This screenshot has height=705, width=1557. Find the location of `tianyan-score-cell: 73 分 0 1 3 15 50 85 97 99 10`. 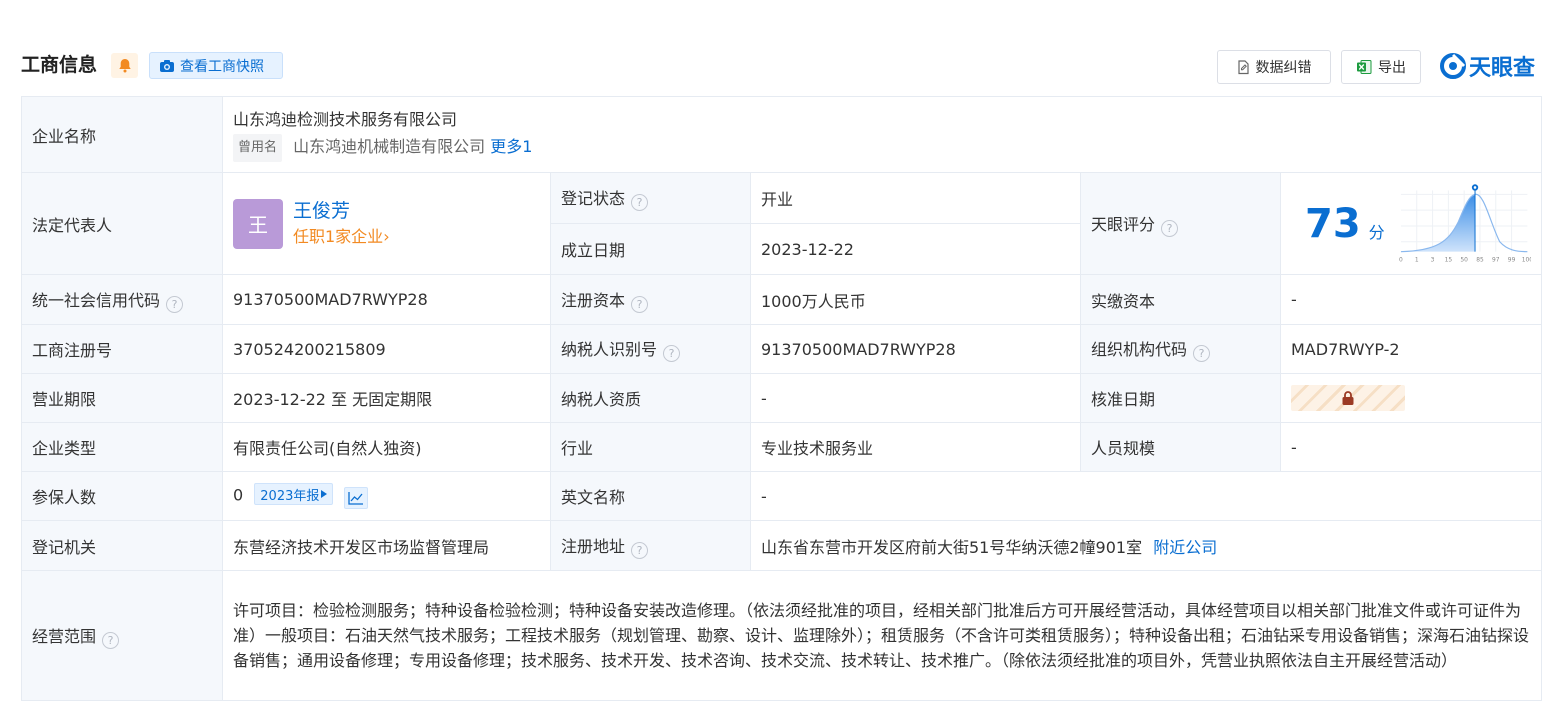

tianyan-score-cell: 73 分 0 1 3 15 50 85 97 99 10 is located at coordinates (1411, 223).